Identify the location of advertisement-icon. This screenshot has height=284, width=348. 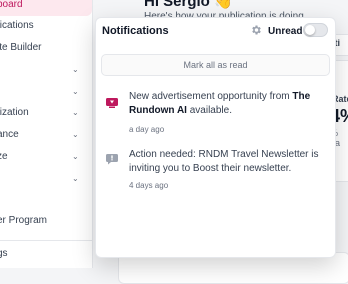
(112, 101).